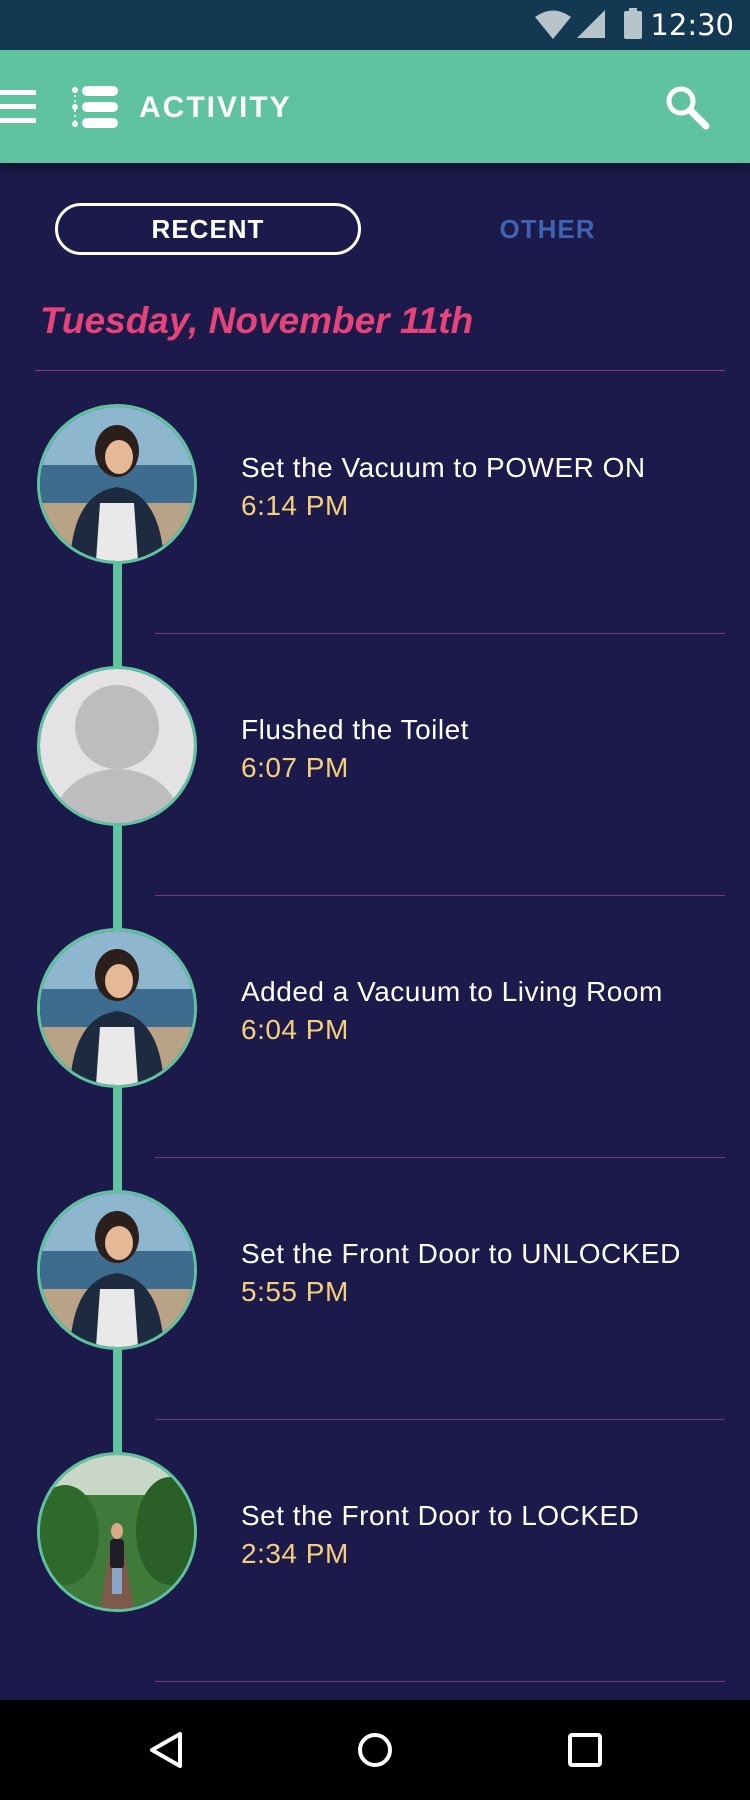 This screenshot has height=1800, width=750. What do you see at coordinates (19, 106) in the screenshot?
I see `menu-icon` at bounding box center [19, 106].